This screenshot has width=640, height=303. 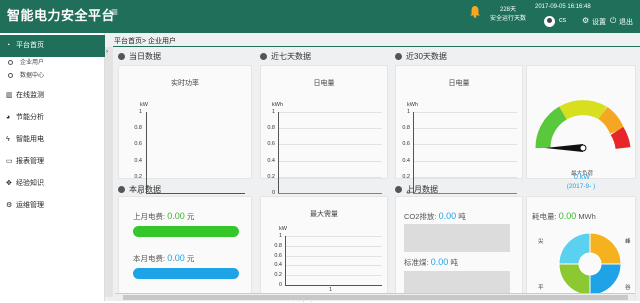 What do you see at coordinates (30, 161) in the screenshot?
I see `sidebar-item-label: 报表管理` at bounding box center [30, 161].